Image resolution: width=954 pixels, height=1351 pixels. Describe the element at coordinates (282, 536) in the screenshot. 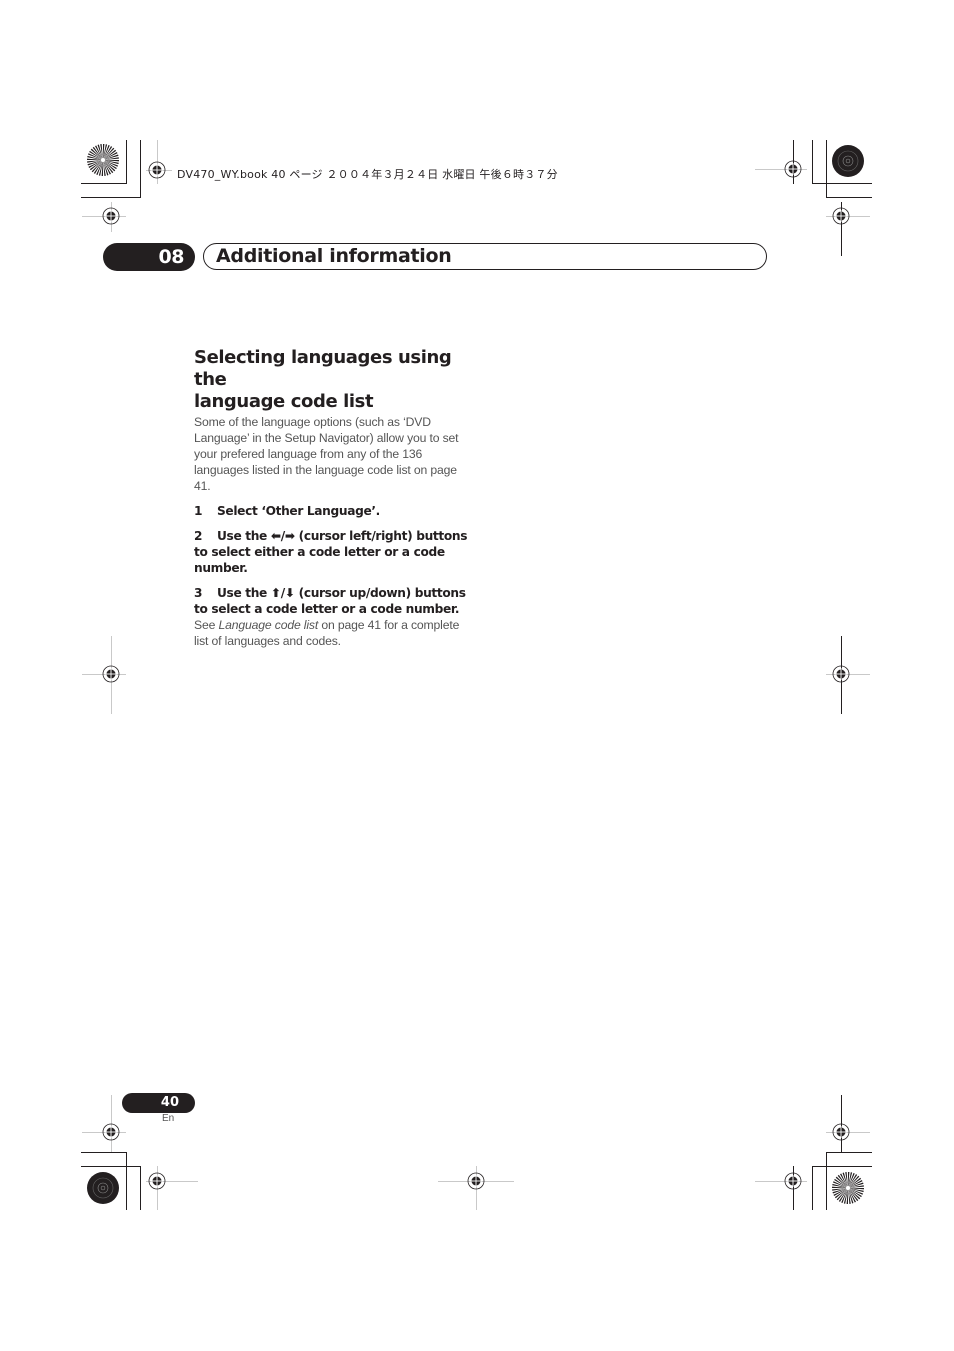

I see `cursor-left-right-arrows-icon: ⬅/➡` at that location.